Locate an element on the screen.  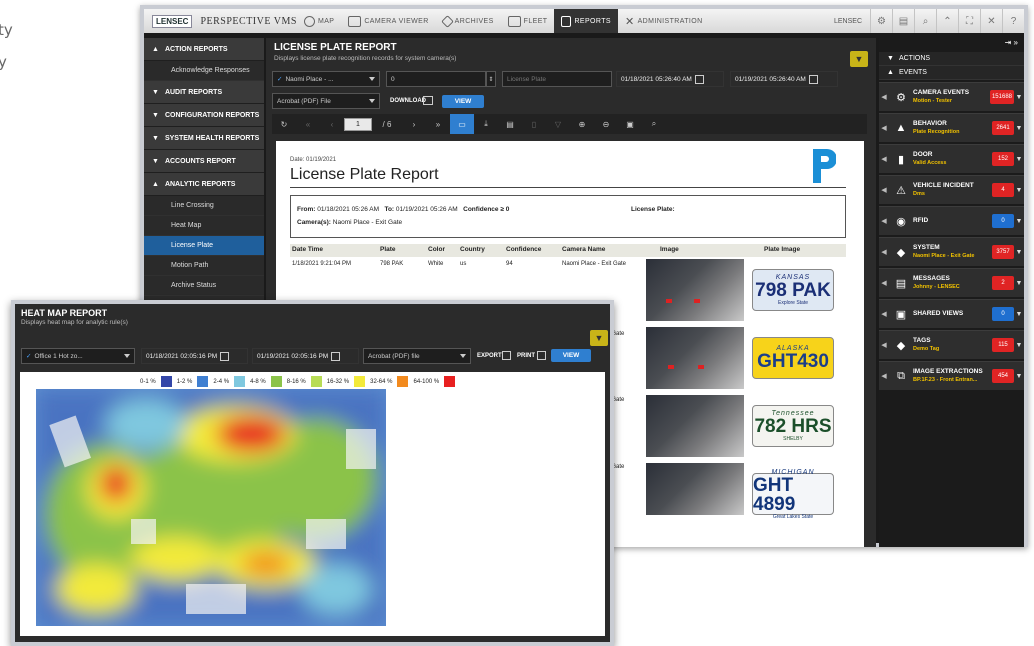
nav-archives: ARCHIVES is located at coordinates (468, 21).